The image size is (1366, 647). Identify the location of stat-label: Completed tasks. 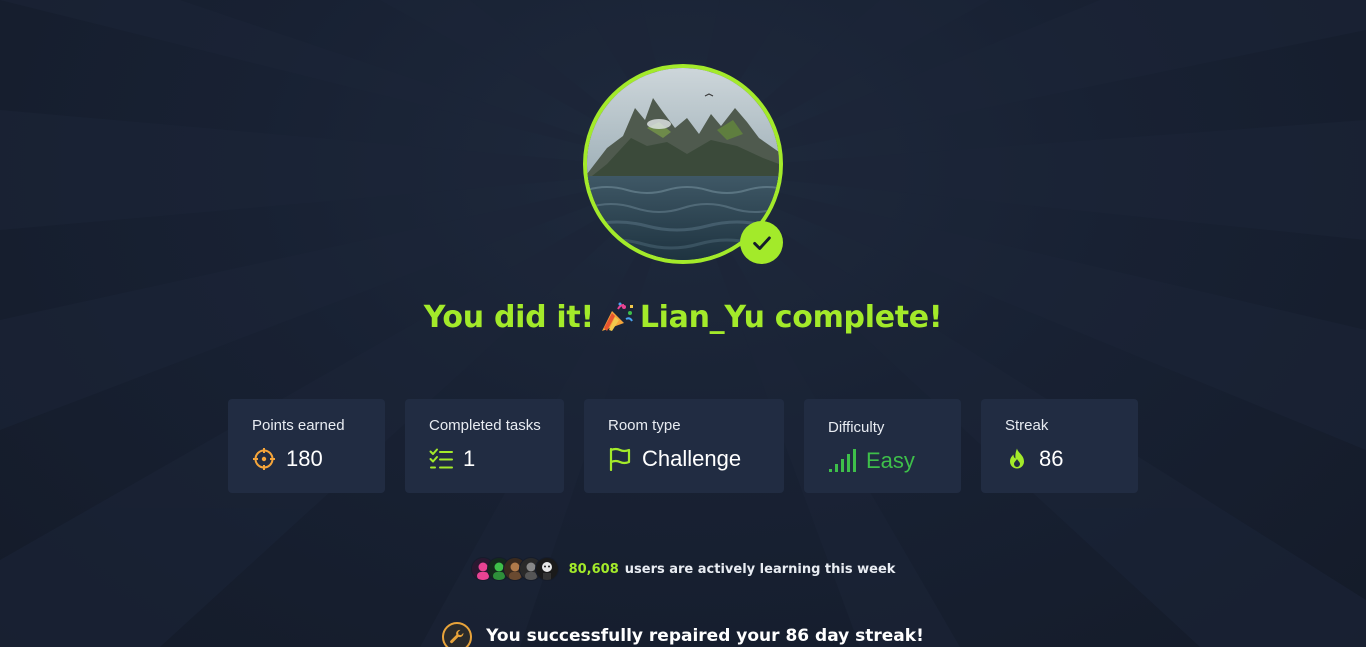
(485, 425).